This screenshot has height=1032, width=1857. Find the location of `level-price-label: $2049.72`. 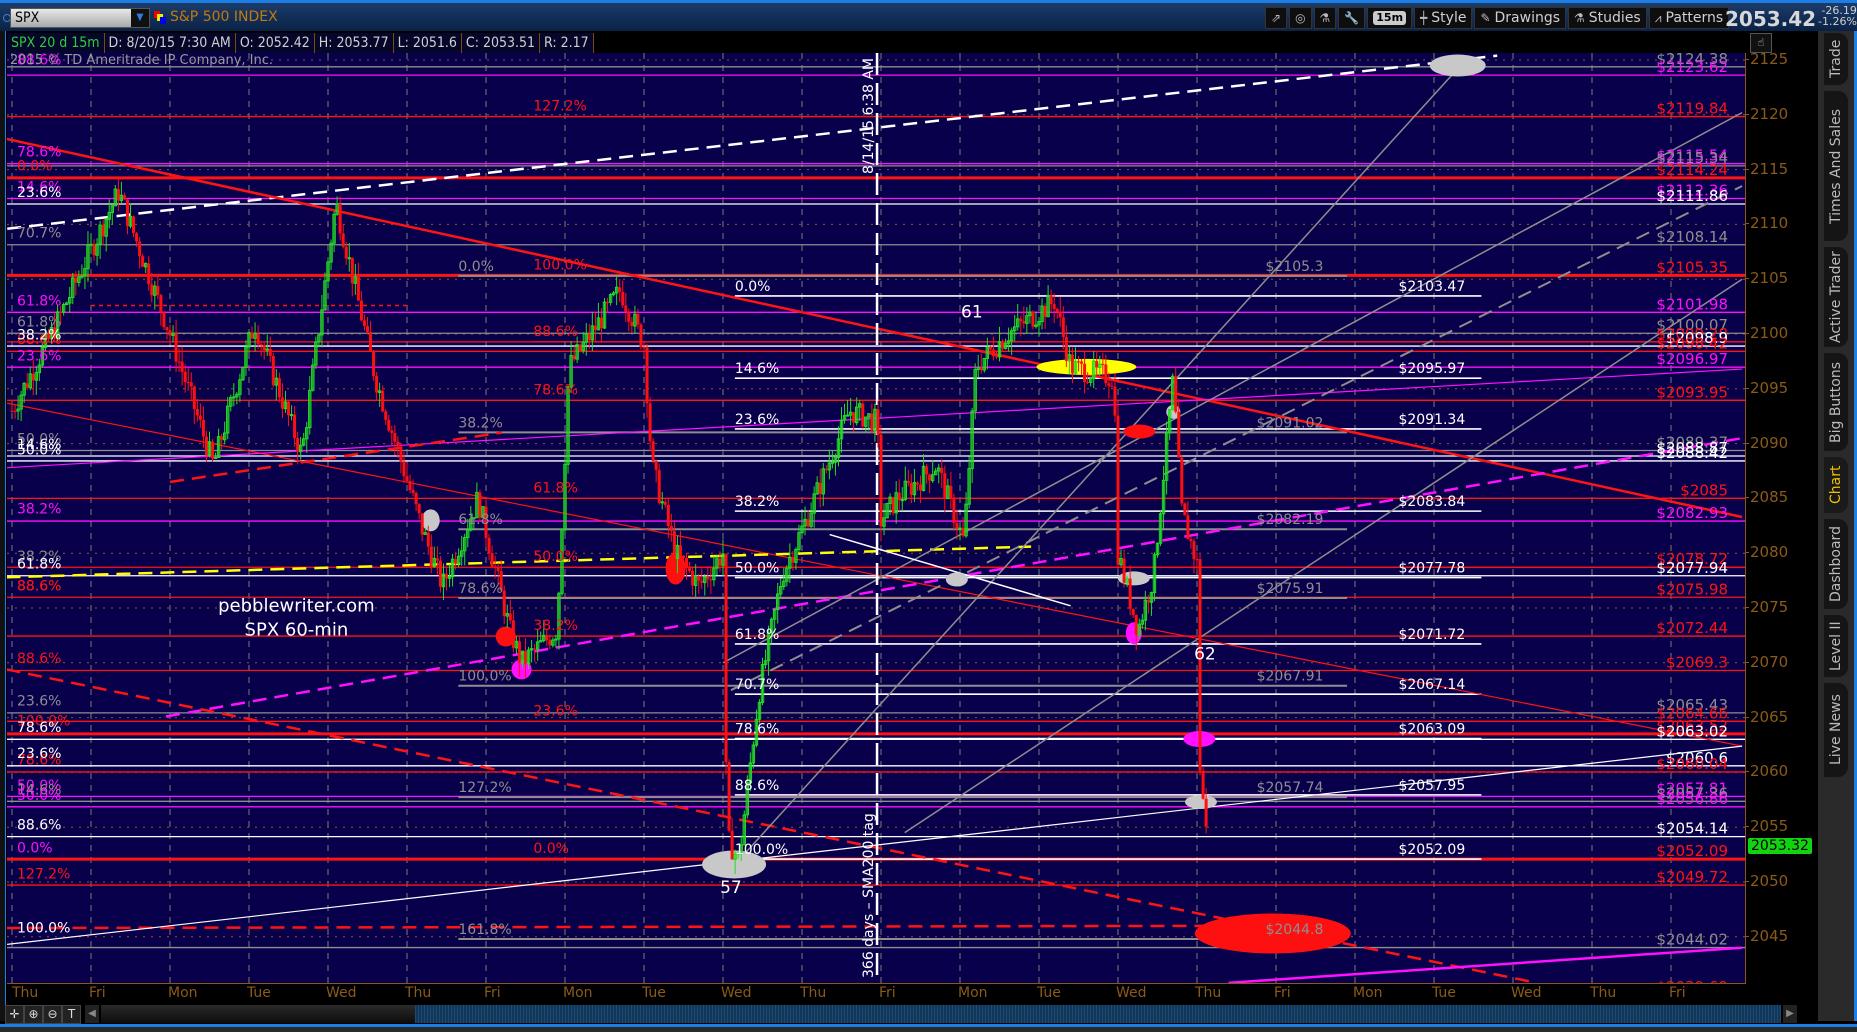

level-price-label: $2049.72 is located at coordinates (1692, 877).